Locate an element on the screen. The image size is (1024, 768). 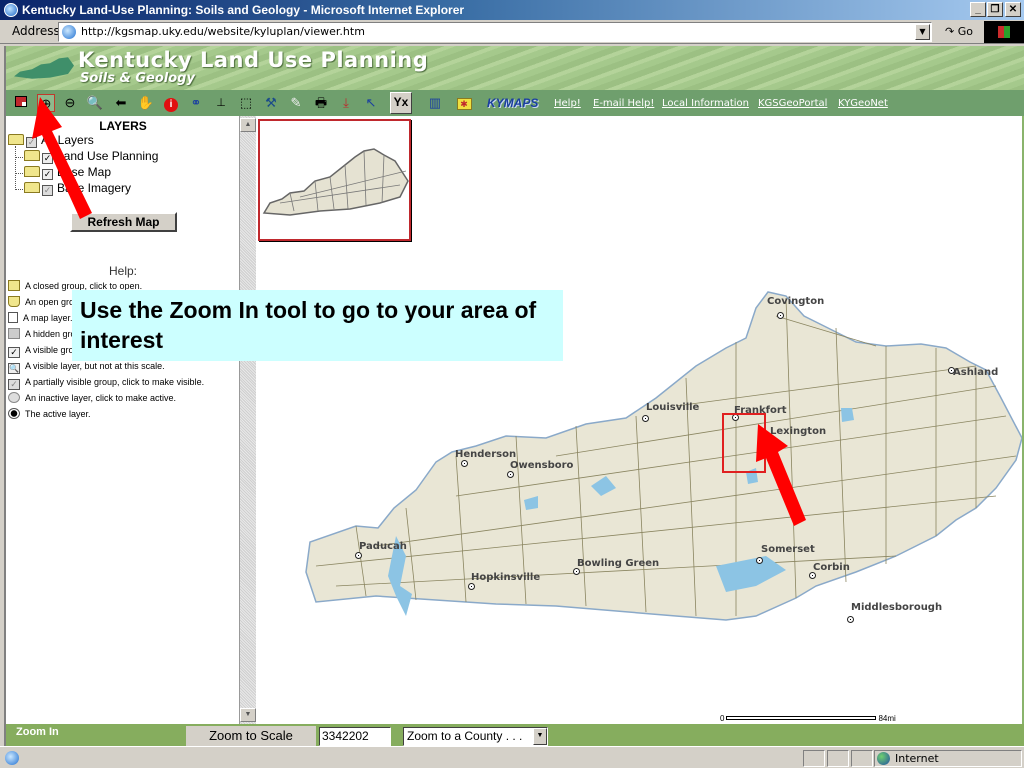
map-layer-icon is located at coordinates (13, 317).